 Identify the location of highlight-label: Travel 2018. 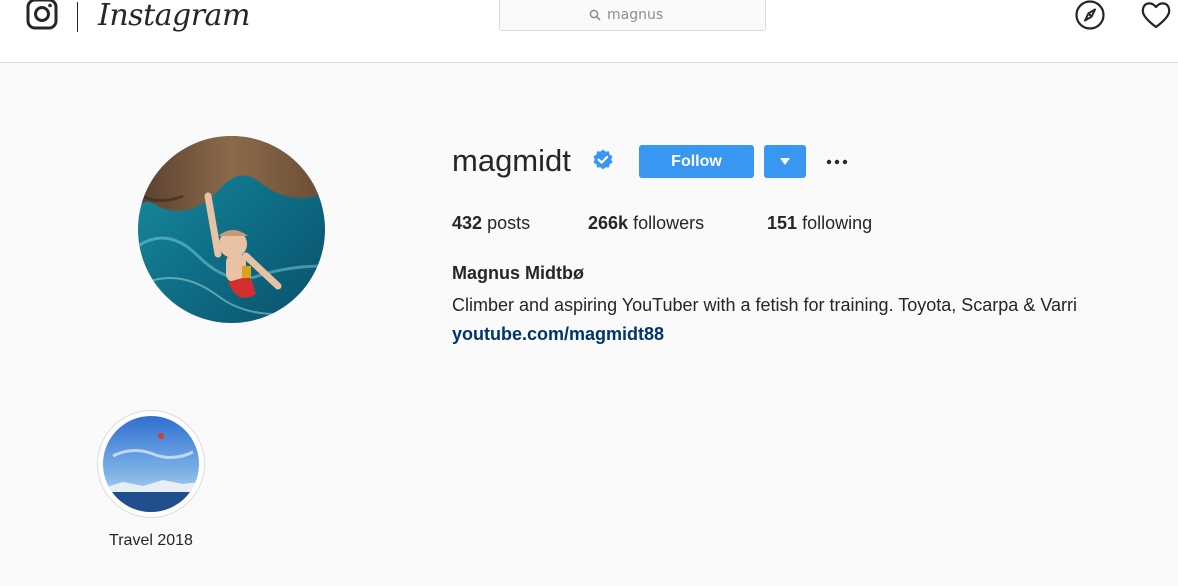
(151, 540).